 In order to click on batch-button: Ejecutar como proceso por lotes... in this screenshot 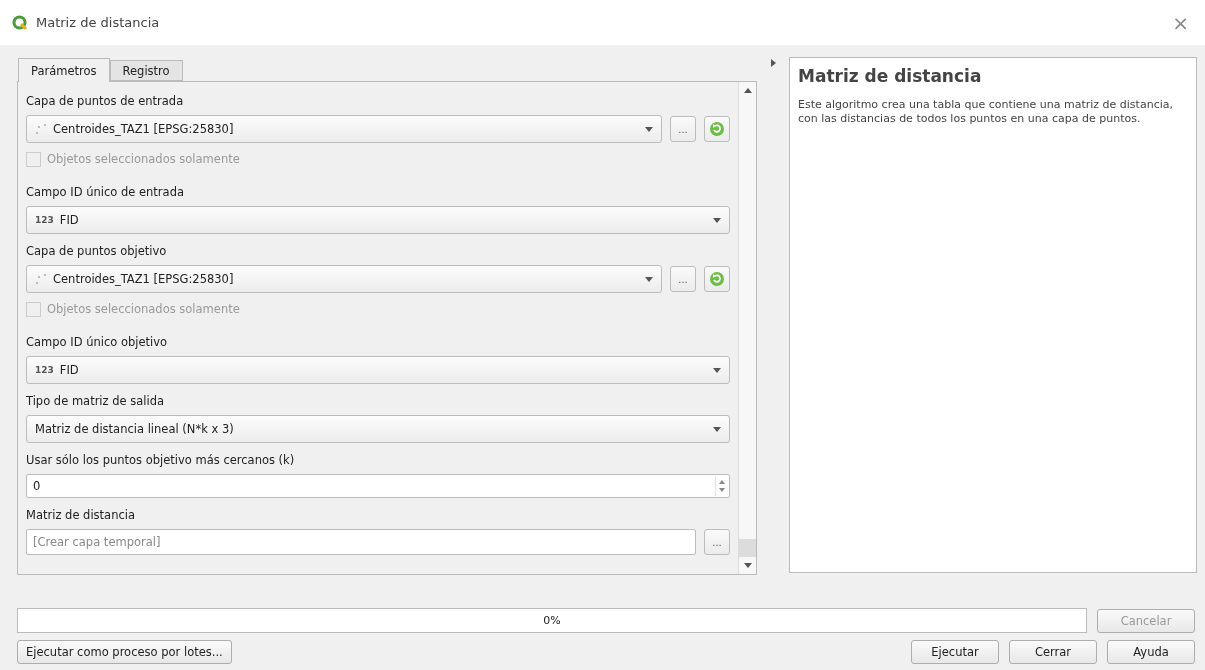, I will do `click(124, 652)`.